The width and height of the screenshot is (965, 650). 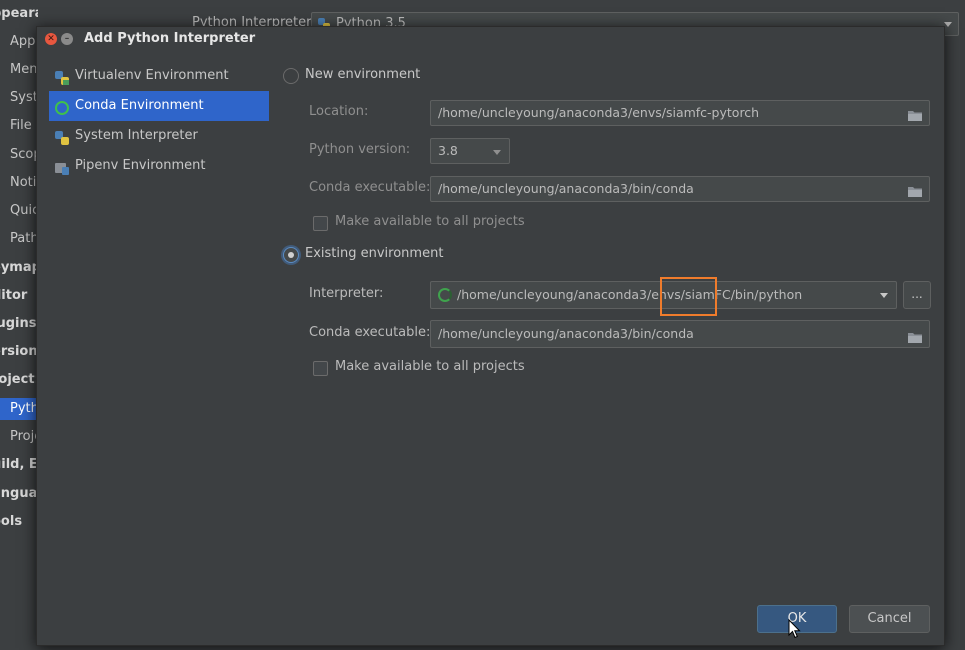 What do you see at coordinates (448, 150) in the screenshot?
I see `python-version-value: 3.8` at bounding box center [448, 150].